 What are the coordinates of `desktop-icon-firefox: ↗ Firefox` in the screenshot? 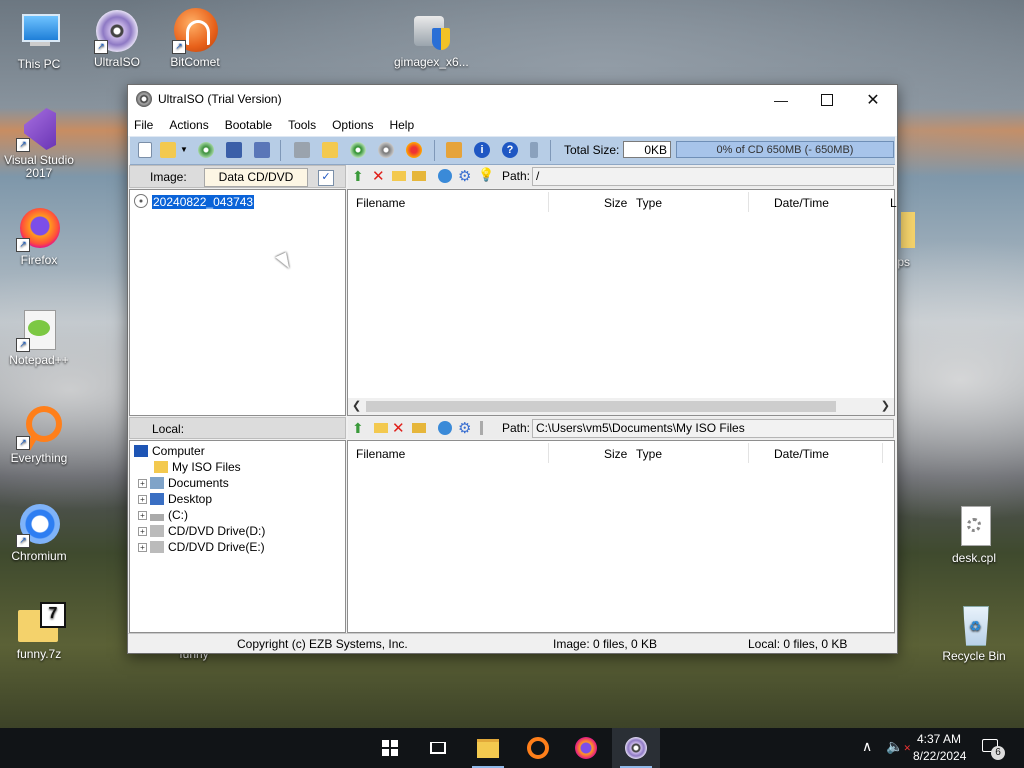 It's located at (39, 236).